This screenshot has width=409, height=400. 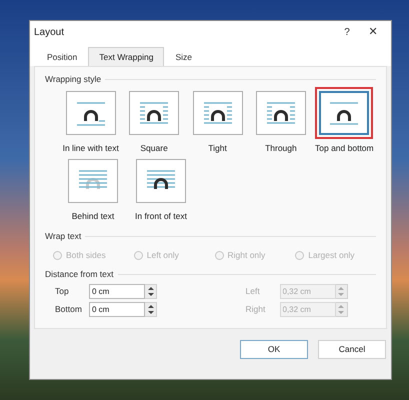 I want to click on field-label: Right, so click(x=256, y=309).